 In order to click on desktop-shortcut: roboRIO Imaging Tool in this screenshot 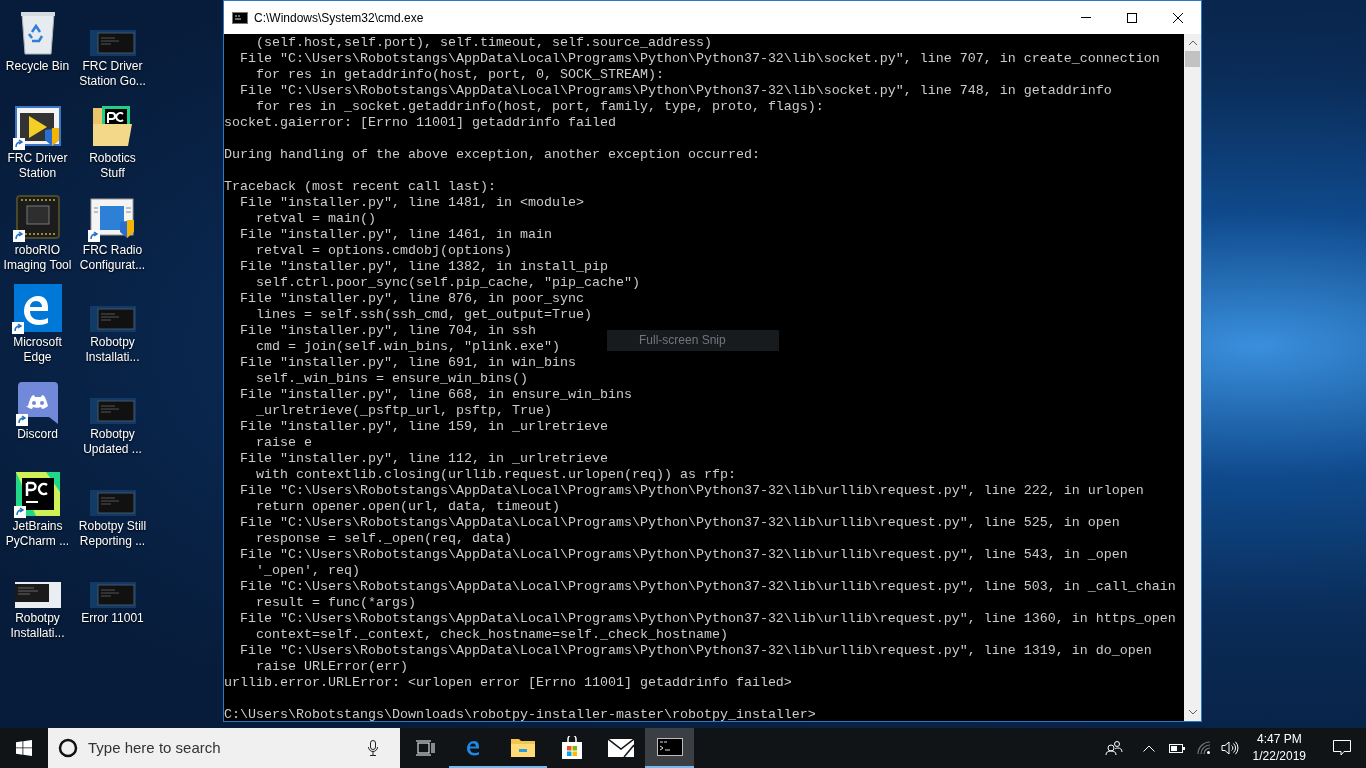, I will do `click(37, 236)`.